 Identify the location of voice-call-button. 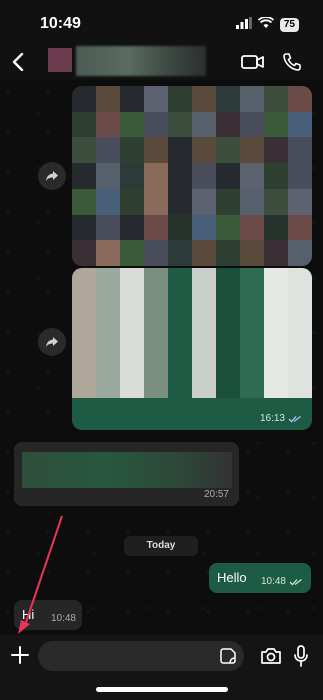
(292, 62).